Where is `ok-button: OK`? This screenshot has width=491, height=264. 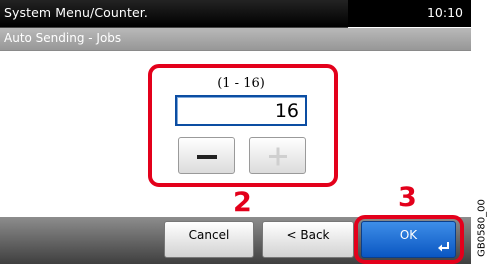
ok-button: OK is located at coordinates (408, 239).